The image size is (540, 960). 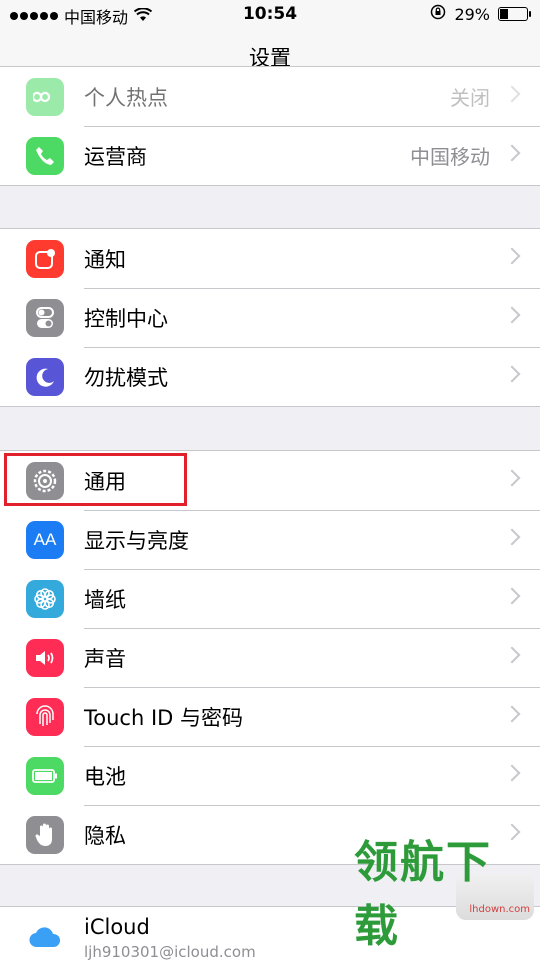 I want to click on speaker-icon, so click(x=45, y=658).